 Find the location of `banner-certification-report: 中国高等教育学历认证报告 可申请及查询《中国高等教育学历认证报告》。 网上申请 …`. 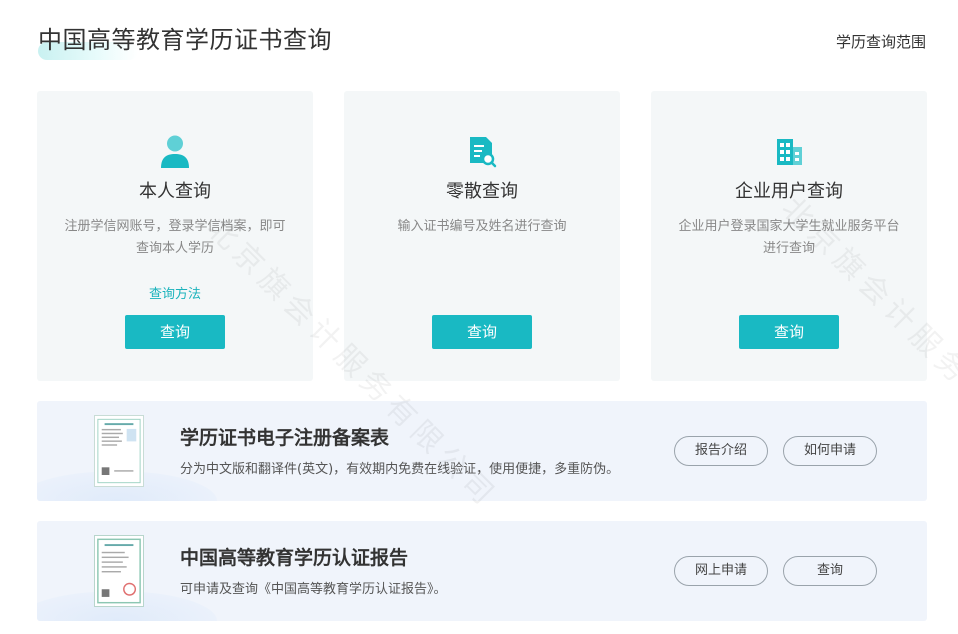

banner-certification-report: 中国高等教育学历认证报告 可申请及查询《中国高等教育学历认证报告》。 网上申请 … is located at coordinates (482, 571).